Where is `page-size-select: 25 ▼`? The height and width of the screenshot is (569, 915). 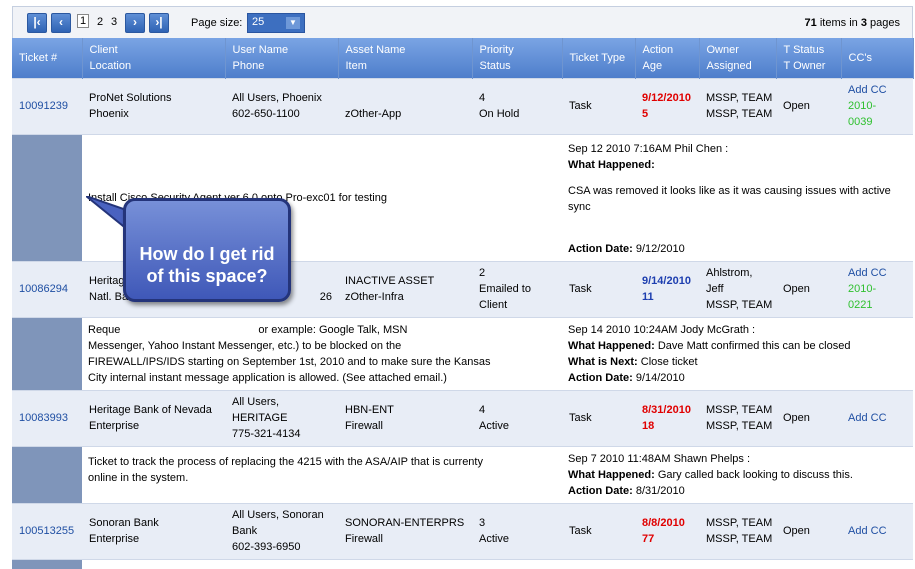 page-size-select: 25 ▼ is located at coordinates (276, 23).